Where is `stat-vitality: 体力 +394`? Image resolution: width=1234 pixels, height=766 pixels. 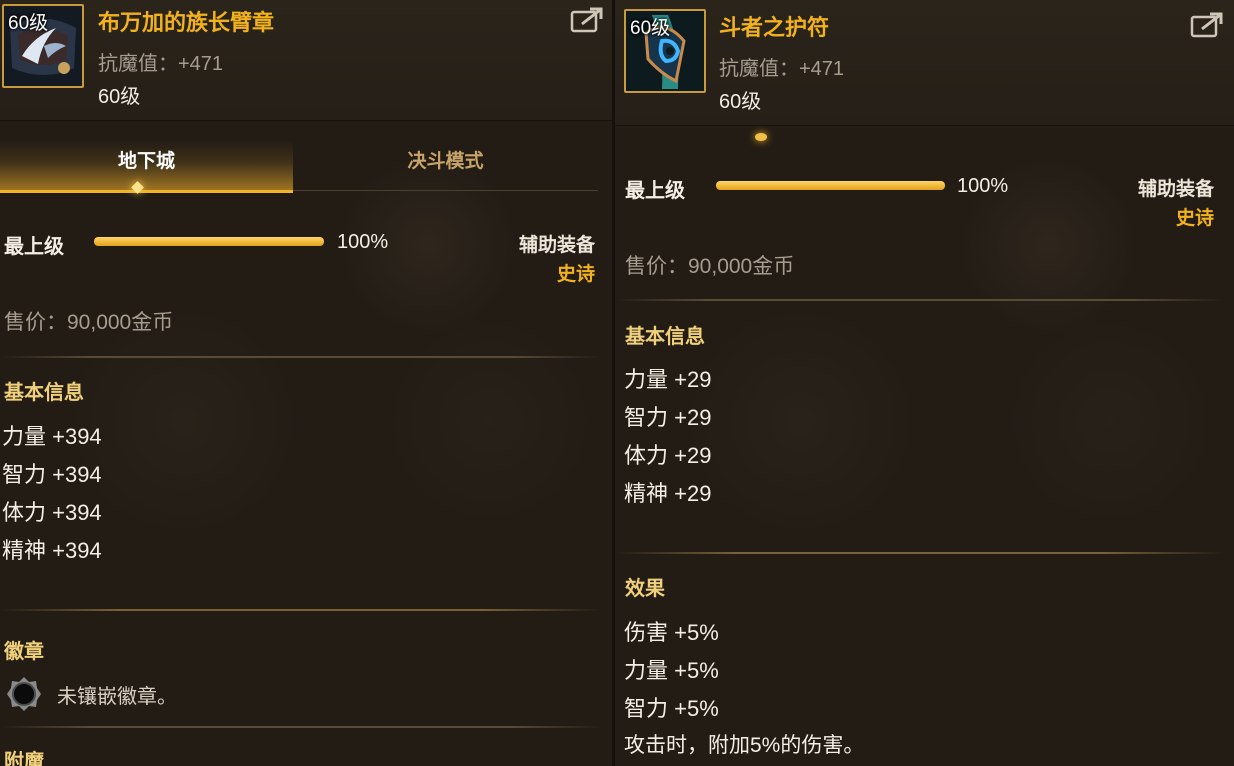 stat-vitality: 体力 +394 is located at coordinates (52, 512).